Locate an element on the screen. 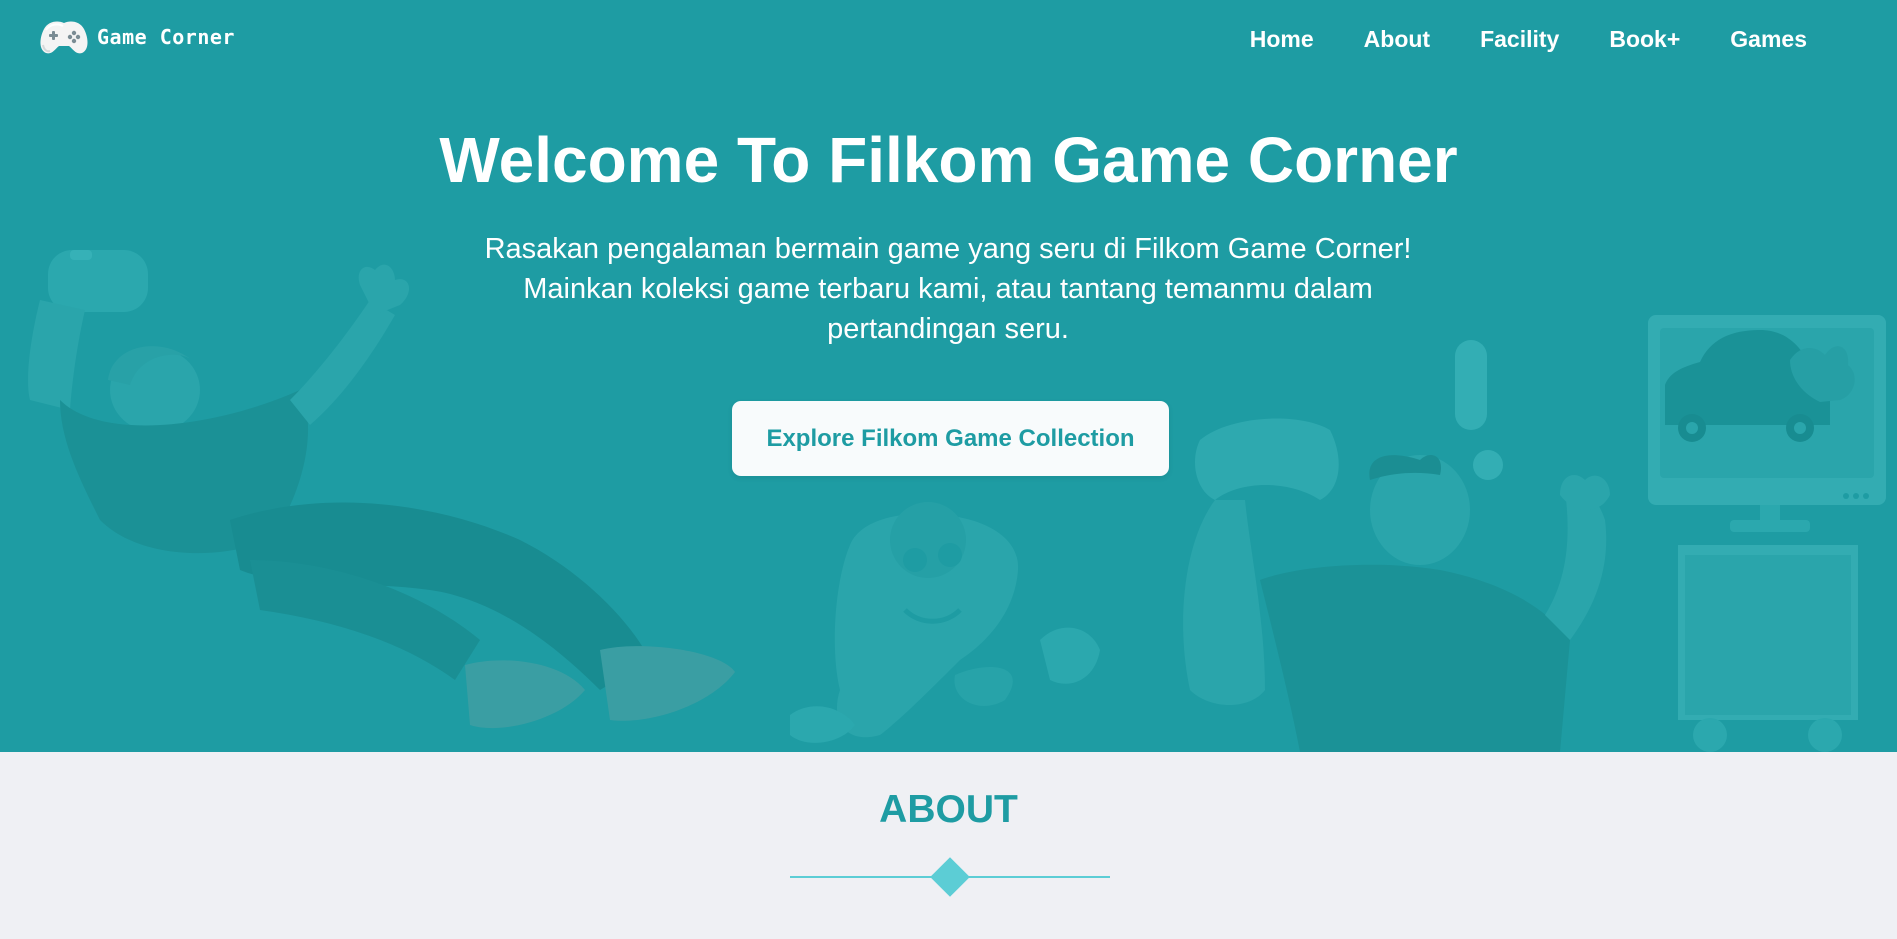 Image resolution: width=1897 pixels, height=939 pixels. nav-link-about: About is located at coordinates (1397, 39).